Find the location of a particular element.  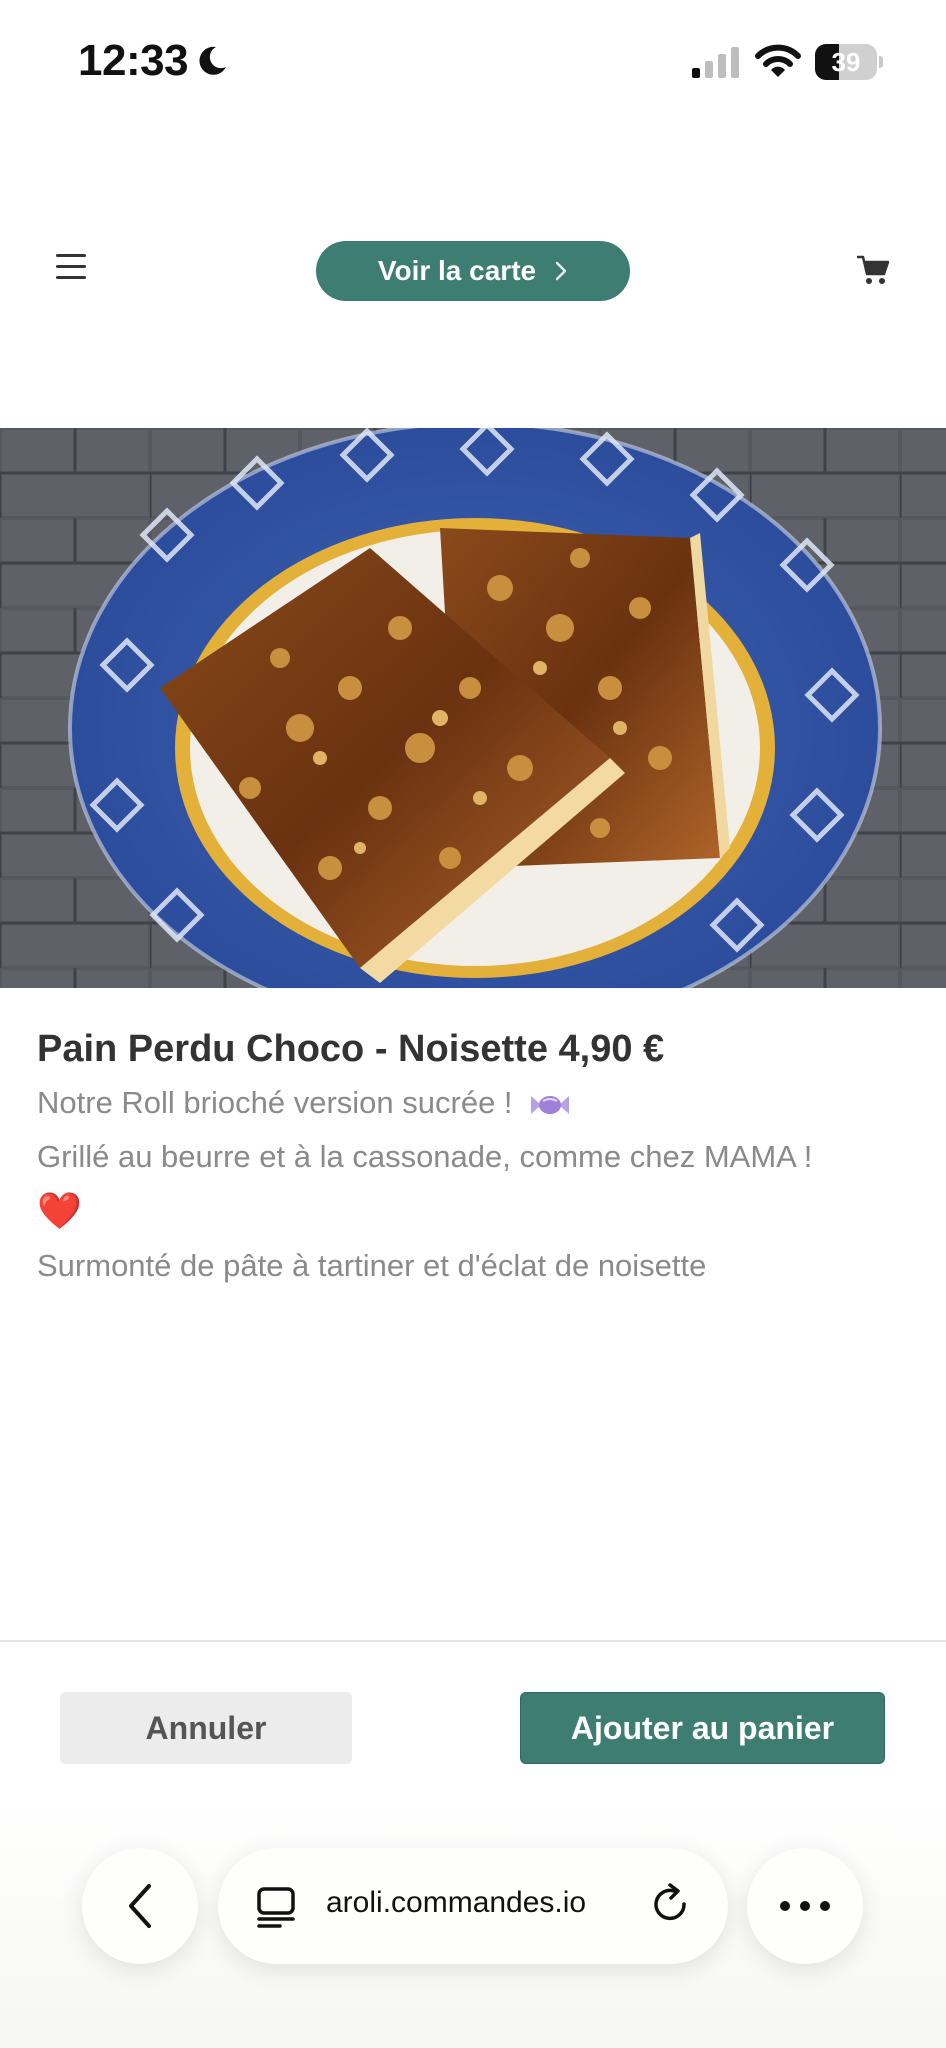

reload-icon is located at coordinates (671, 1905).